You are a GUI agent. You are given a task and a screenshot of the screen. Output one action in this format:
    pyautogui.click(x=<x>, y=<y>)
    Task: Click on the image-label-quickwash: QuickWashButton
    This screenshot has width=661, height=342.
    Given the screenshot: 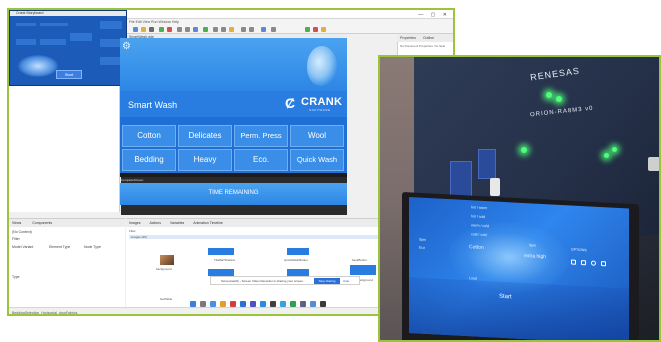 What is the action you would take?
    pyautogui.click(x=296, y=260)
    